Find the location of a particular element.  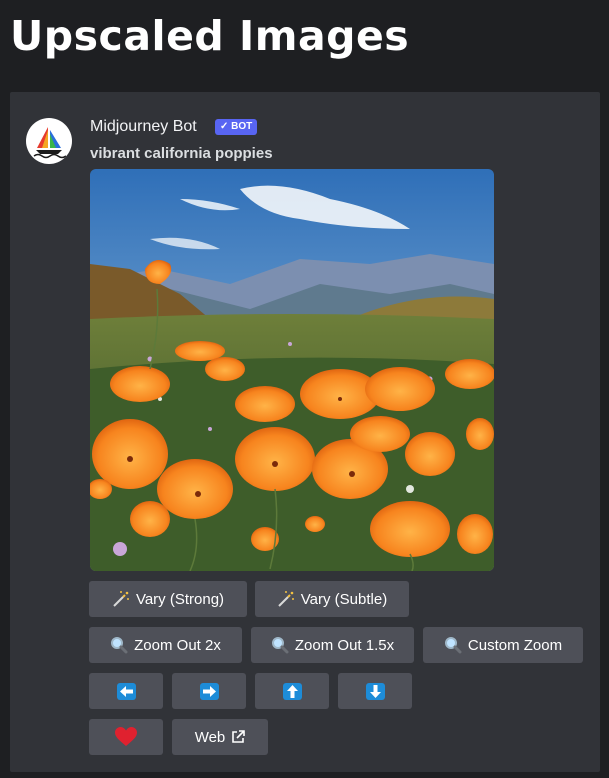

arrow-down-icon is located at coordinates (375, 691).